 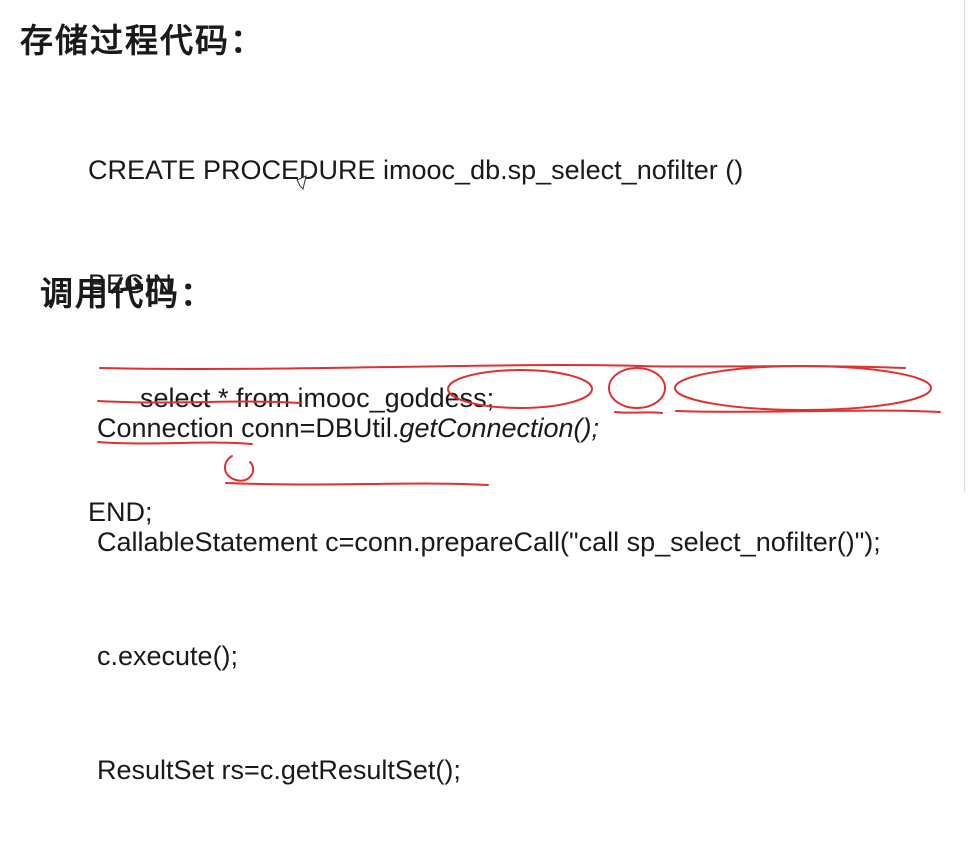 I want to click on slide-edge, so click(x=964, y=246).